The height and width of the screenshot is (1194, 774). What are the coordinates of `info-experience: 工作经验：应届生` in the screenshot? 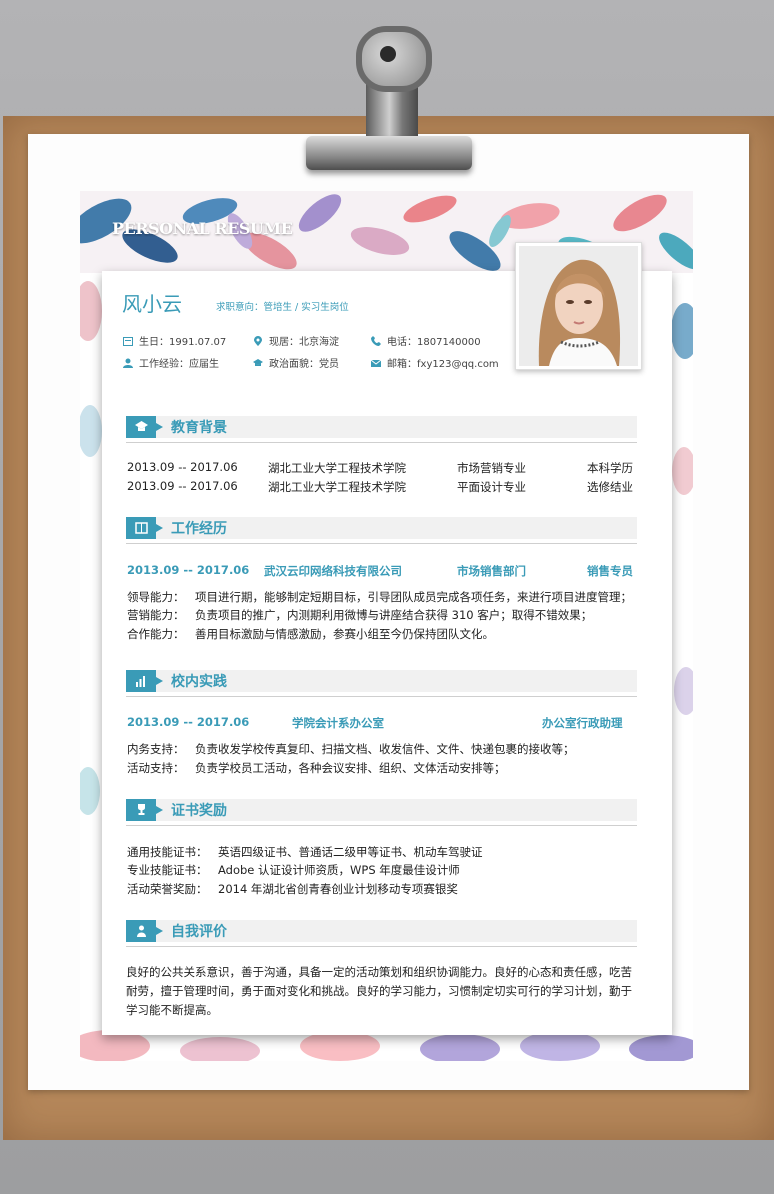 It's located at (171, 362).